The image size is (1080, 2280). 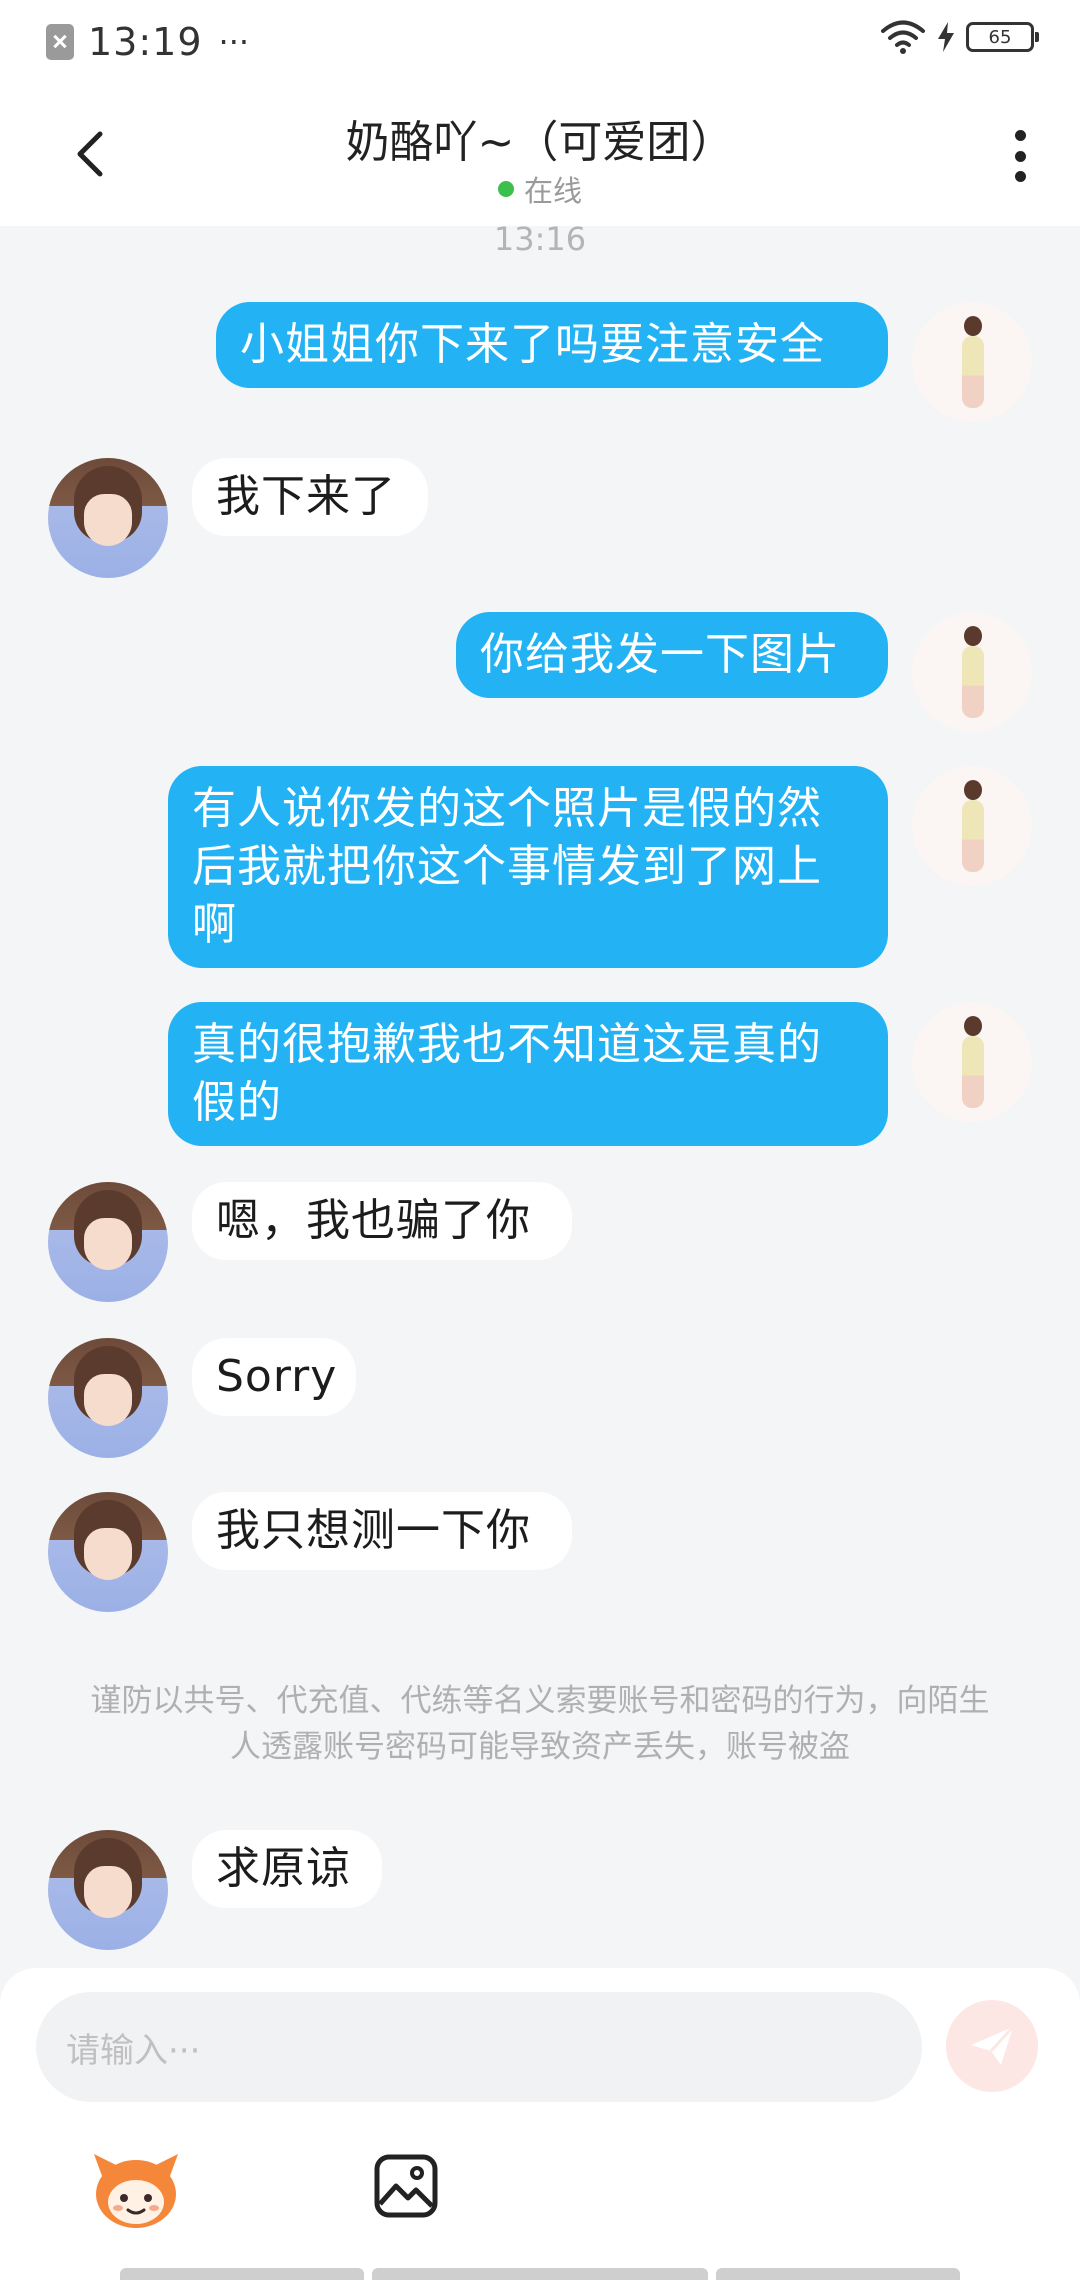 I want to click on battery-level: 65, so click(x=1000, y=37).